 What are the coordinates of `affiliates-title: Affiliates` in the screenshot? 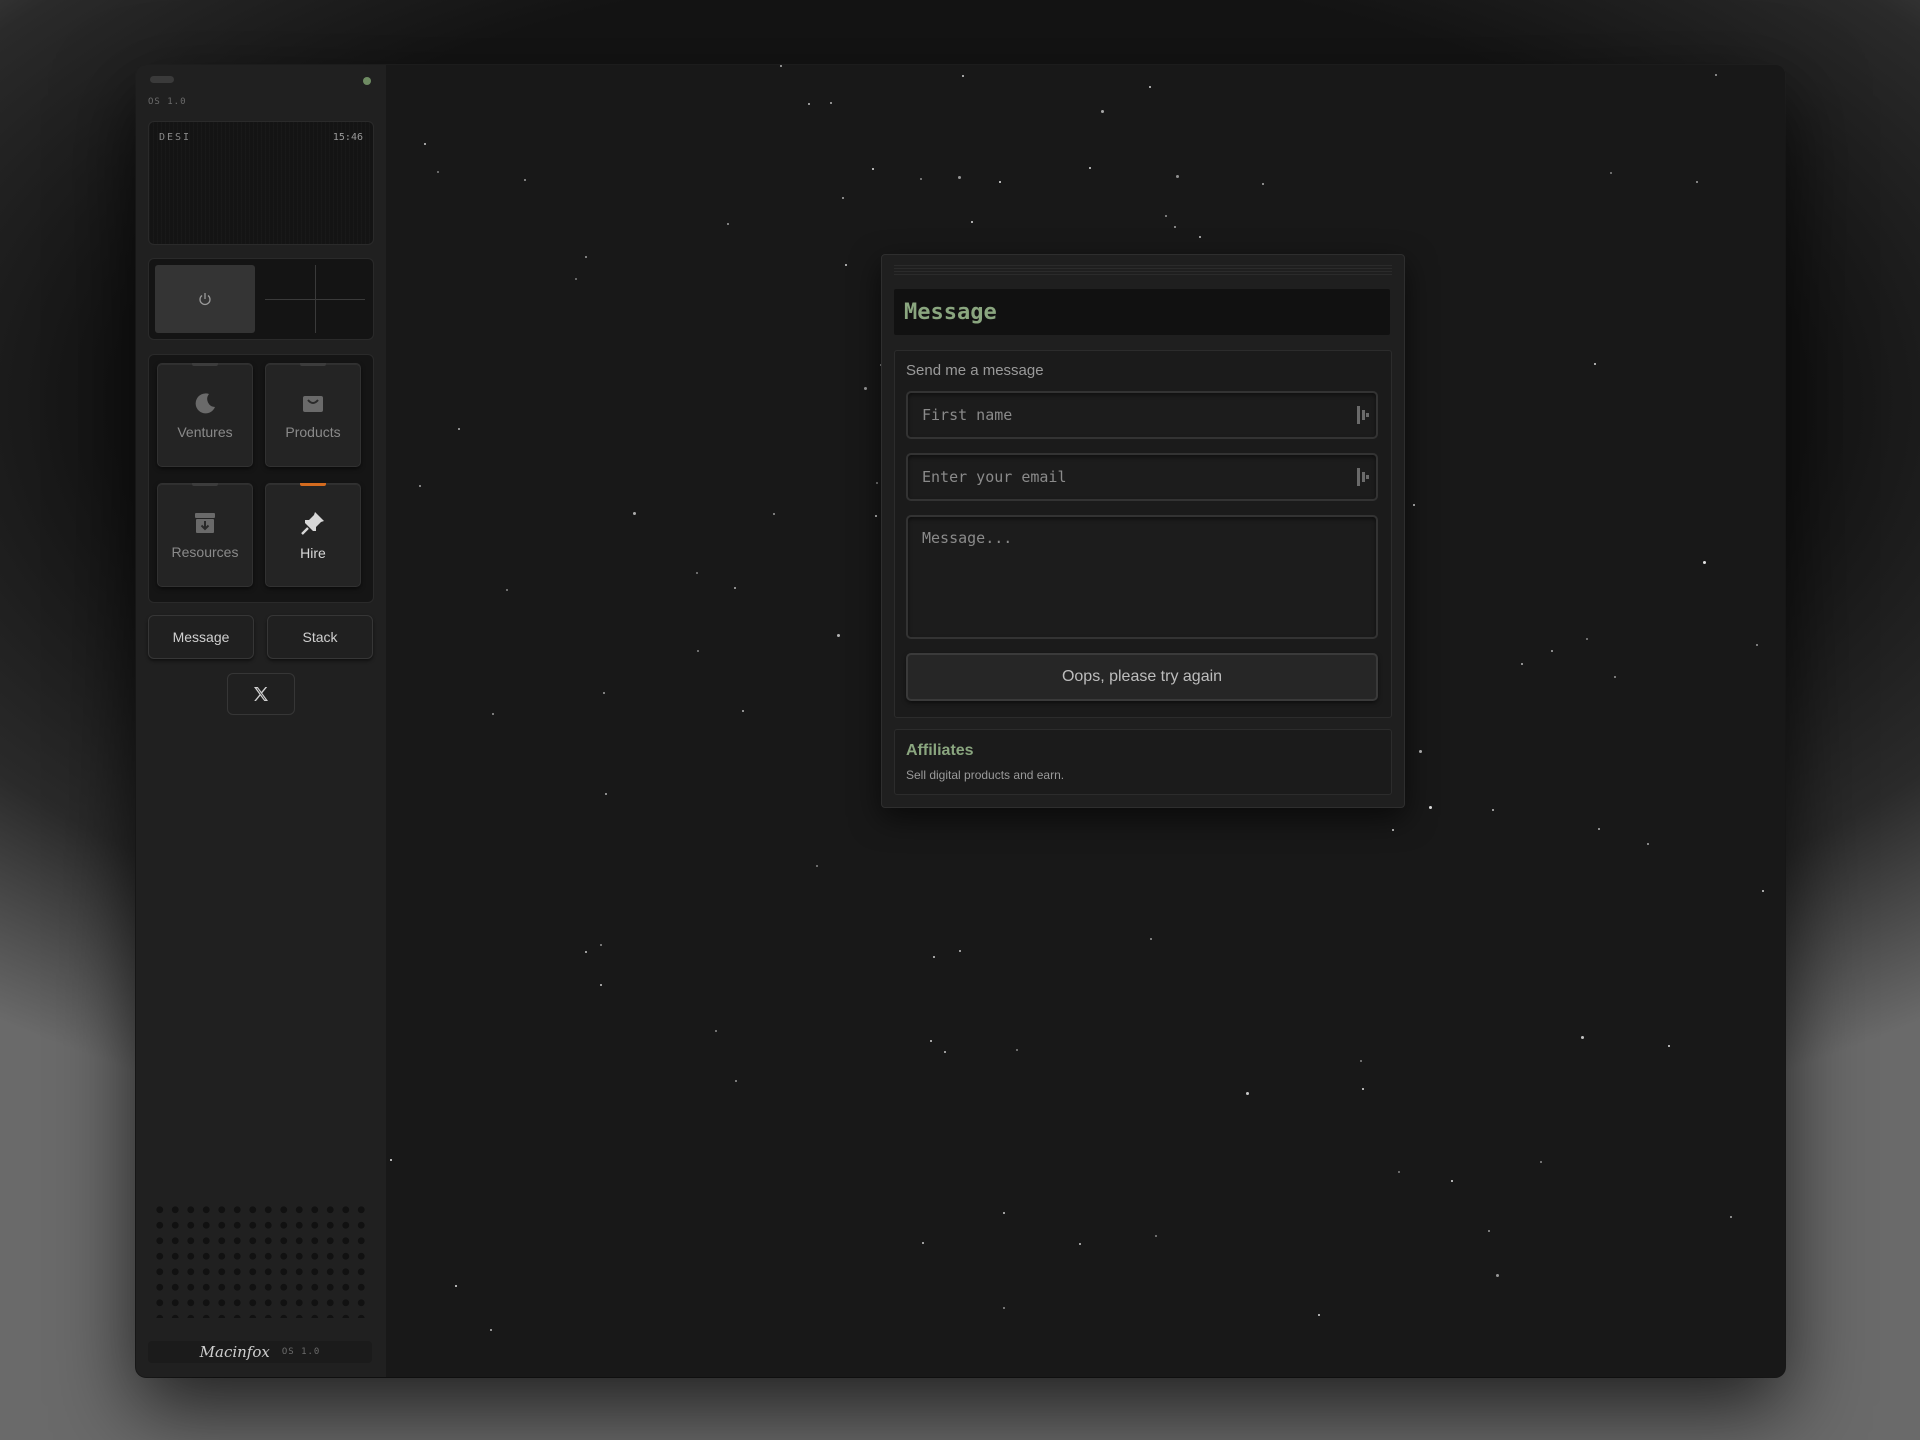 It's located at (940, 750).